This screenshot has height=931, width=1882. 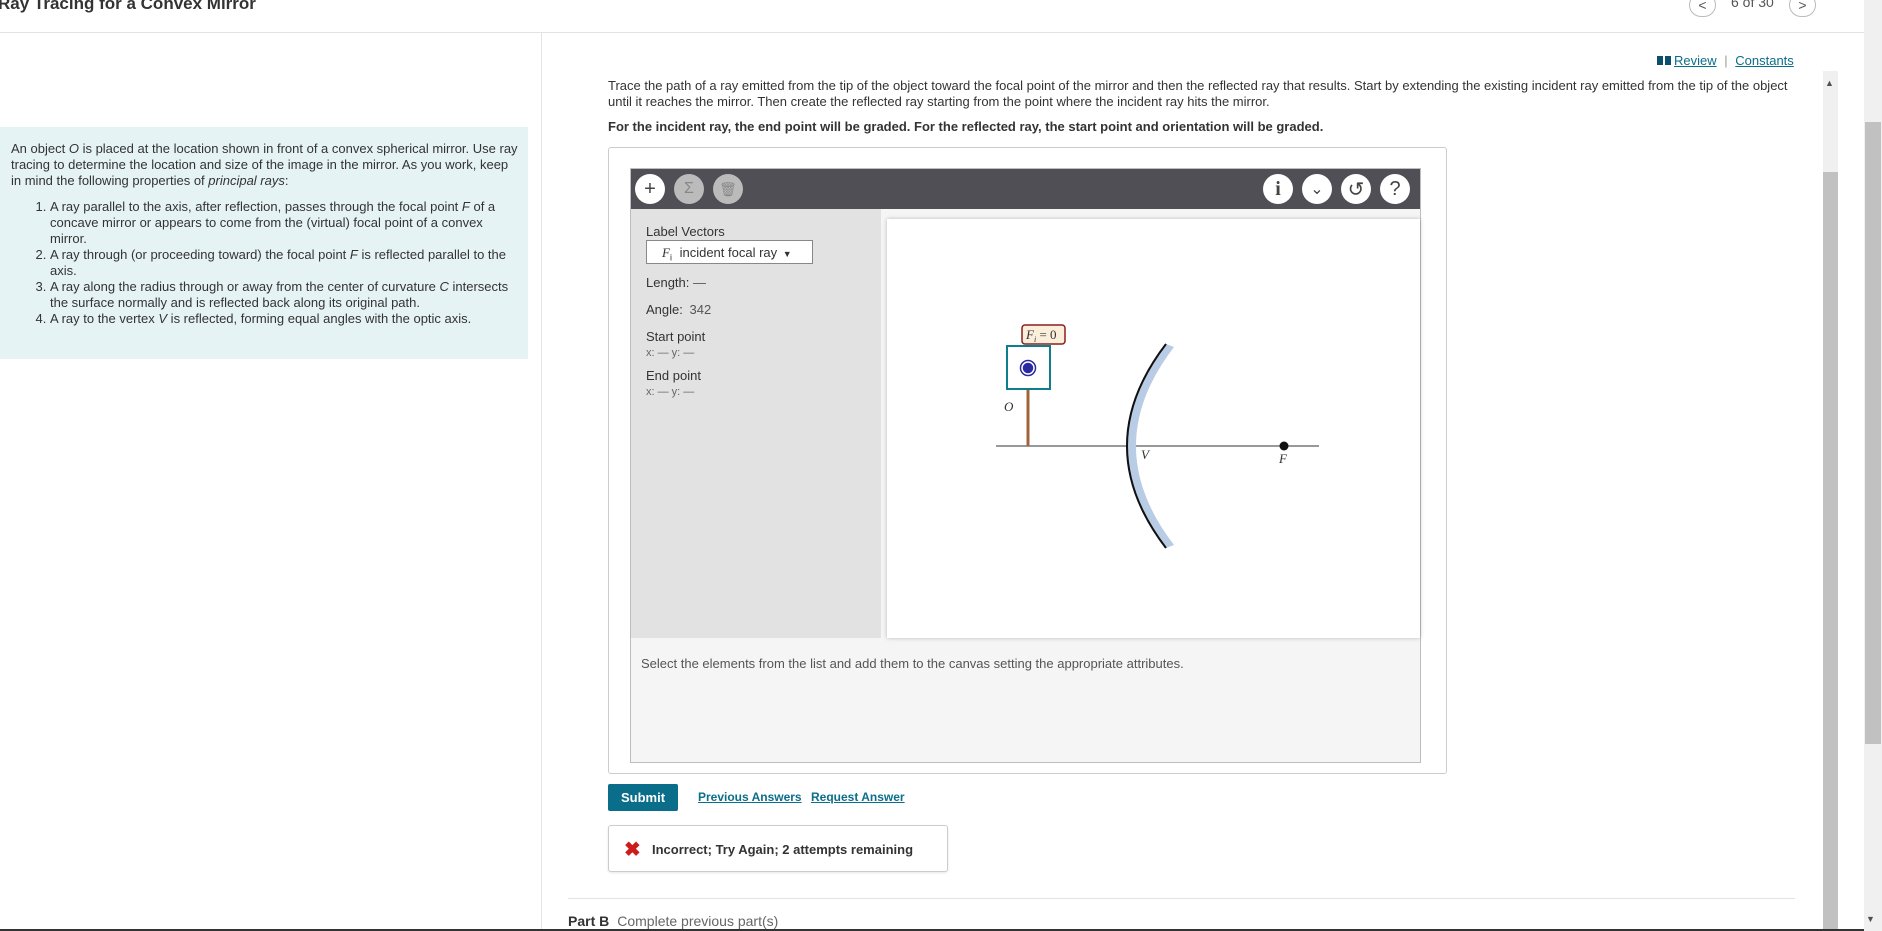 I want to click on window-scrollbar-thumb, so click(x=1873, y=433).